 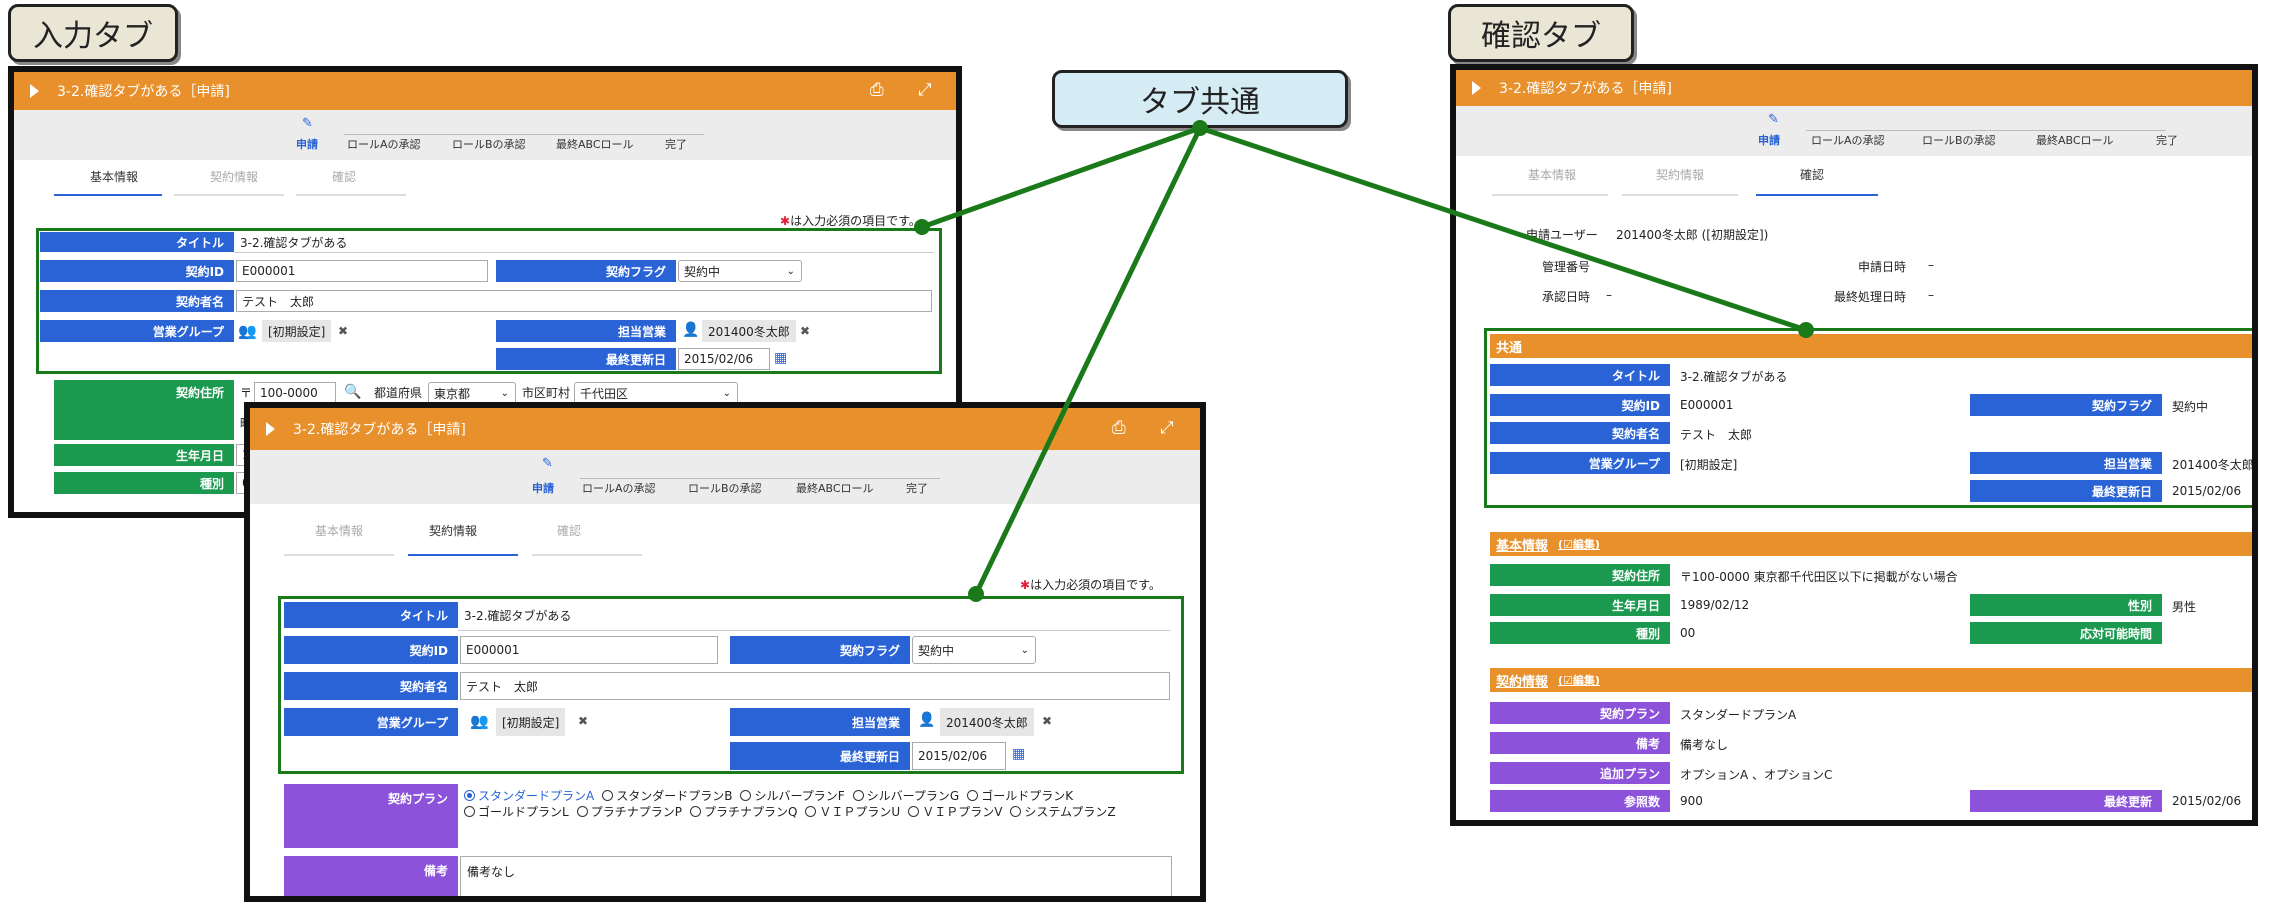 I want to click on last-update-label: 最終更新, so click(x=2066, y=801).